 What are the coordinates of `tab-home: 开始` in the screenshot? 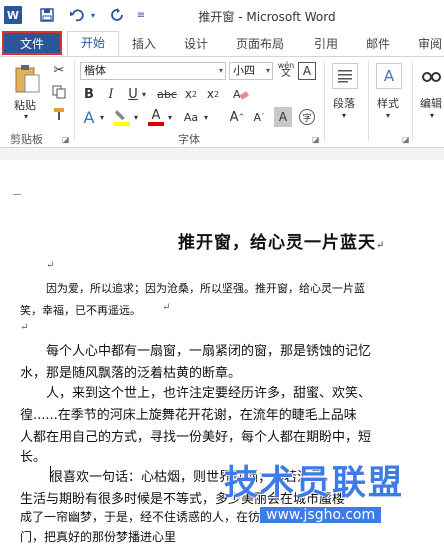 It's located at (93, 43).